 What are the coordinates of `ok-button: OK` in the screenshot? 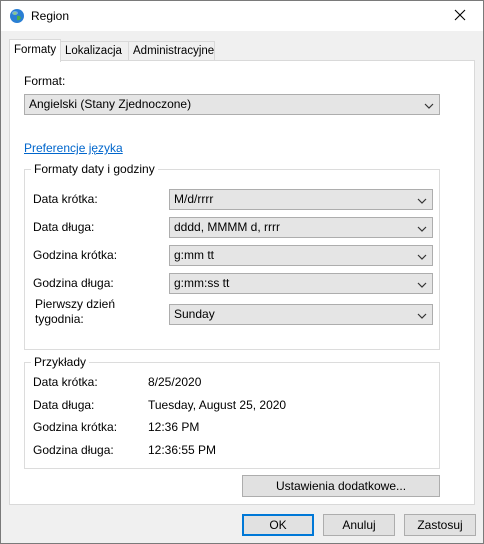 It's located at (278, 525).